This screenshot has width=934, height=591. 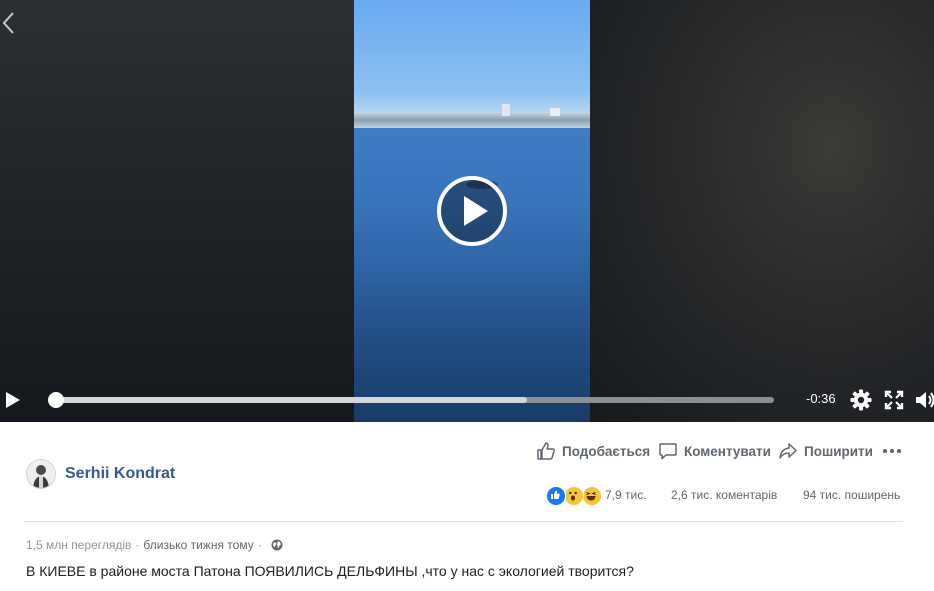 What do you see at coordinates (13, 400) in the screenshot?
I see `play-icon` at bounding box center [13, 400].